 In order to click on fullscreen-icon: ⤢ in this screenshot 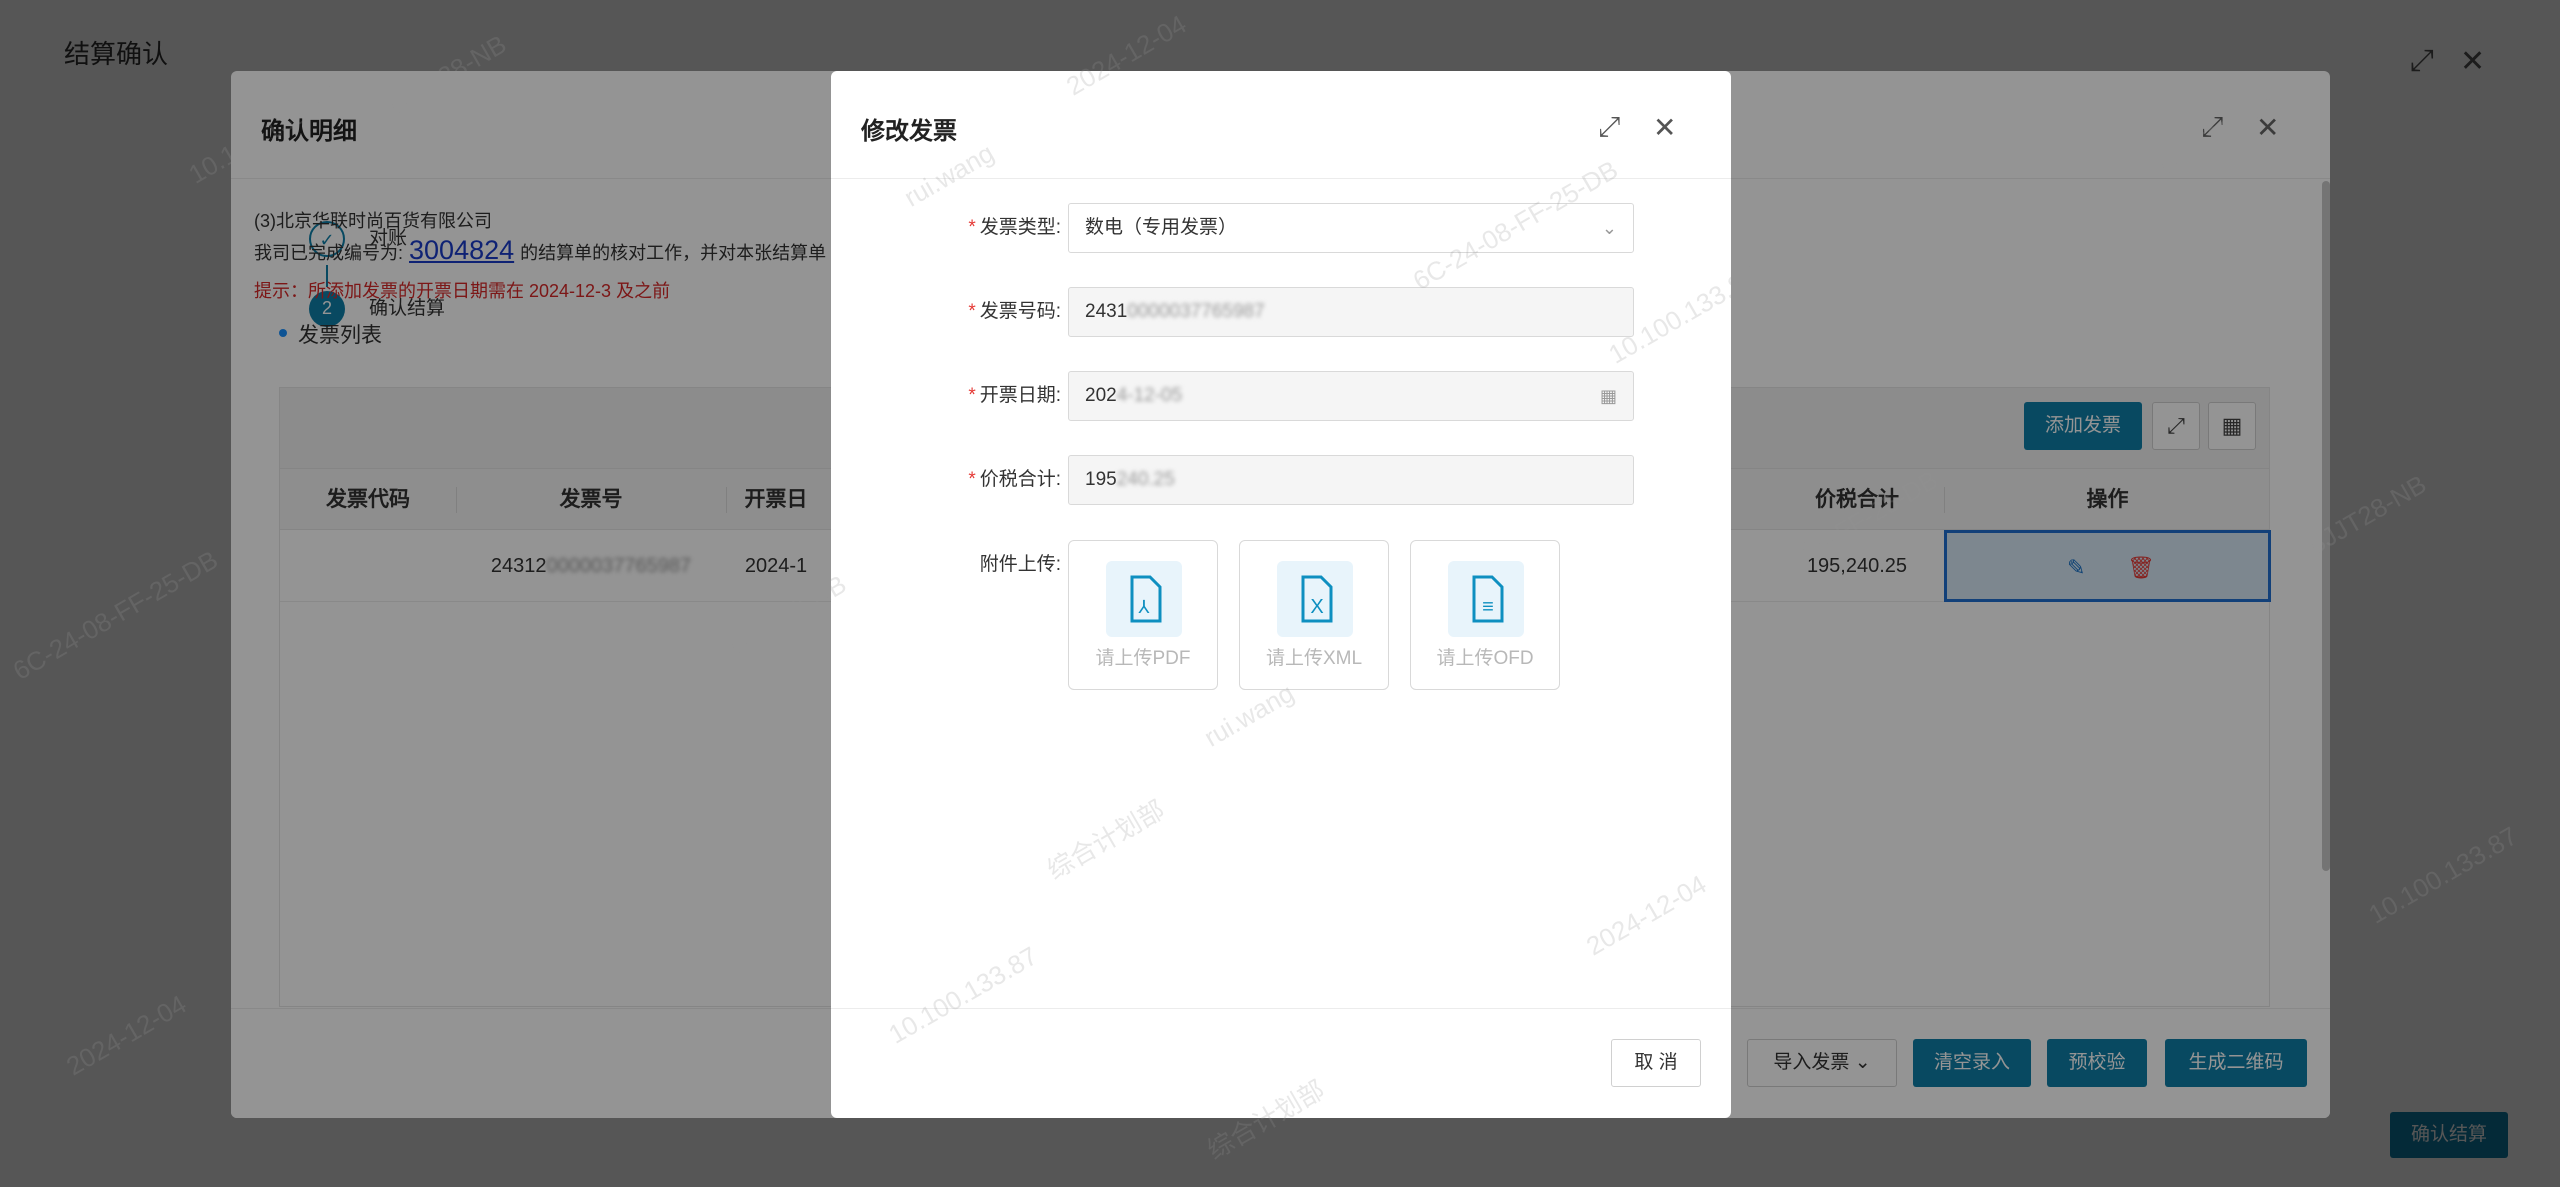, I will do `click(1609, 127)`.